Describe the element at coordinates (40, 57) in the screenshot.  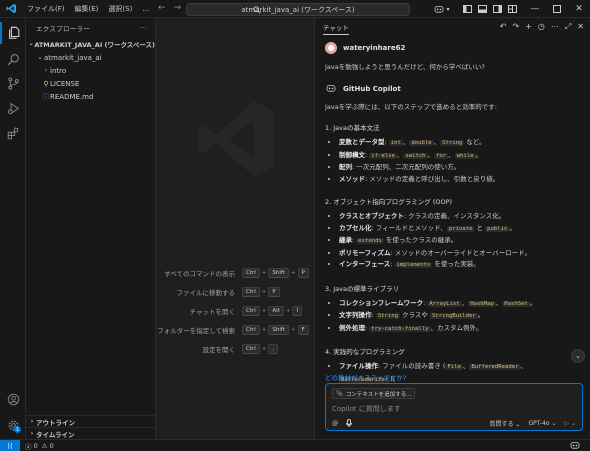
I see `chevron-down-icon: ⌄` at that location.